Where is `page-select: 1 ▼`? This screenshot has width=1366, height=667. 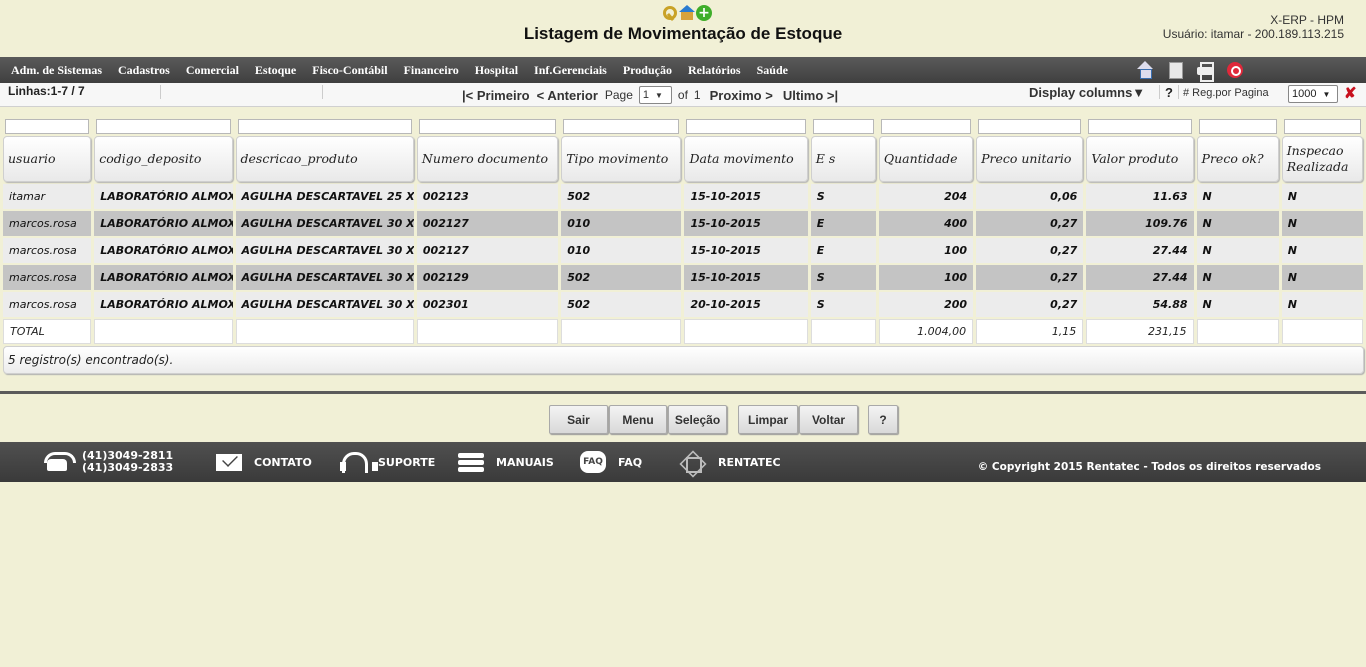
page-select: 1 ▼ is located at coordinates (655, 95).